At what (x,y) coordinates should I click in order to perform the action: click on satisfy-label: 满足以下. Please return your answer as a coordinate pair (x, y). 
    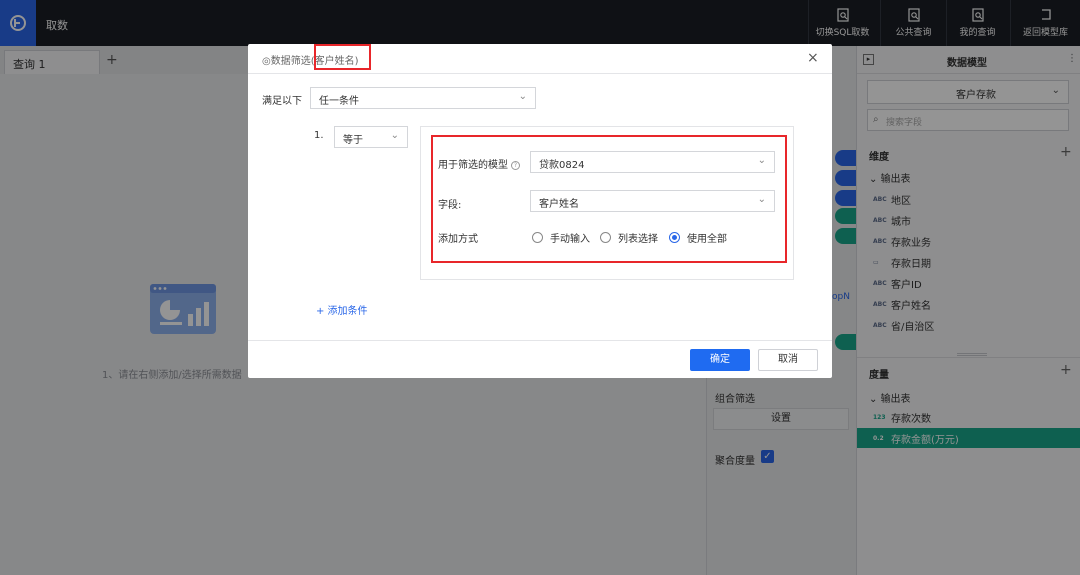
    Looking at the image, I should click on (282, 101).